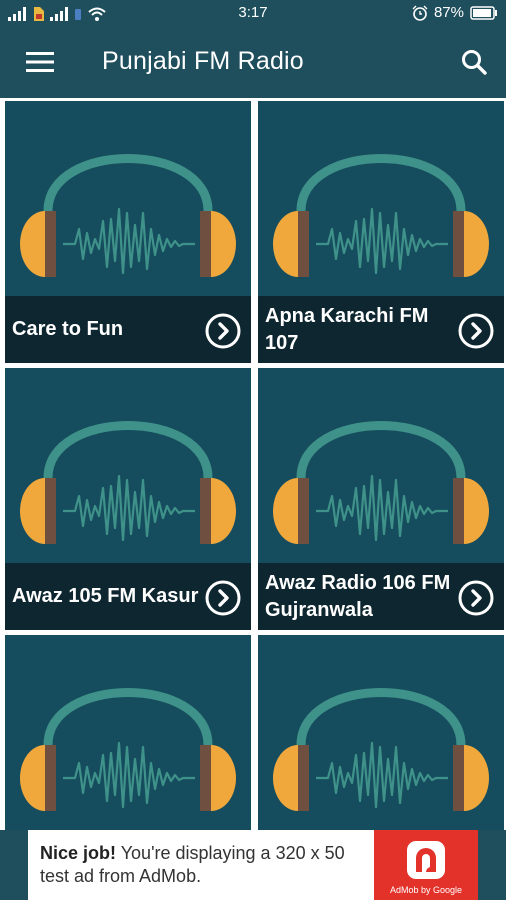  What do you see at coordinates (105, 596) in the screenshot?
I see `station-name: Awaz 105 FM Kasur` at bounding box center [105, 596].